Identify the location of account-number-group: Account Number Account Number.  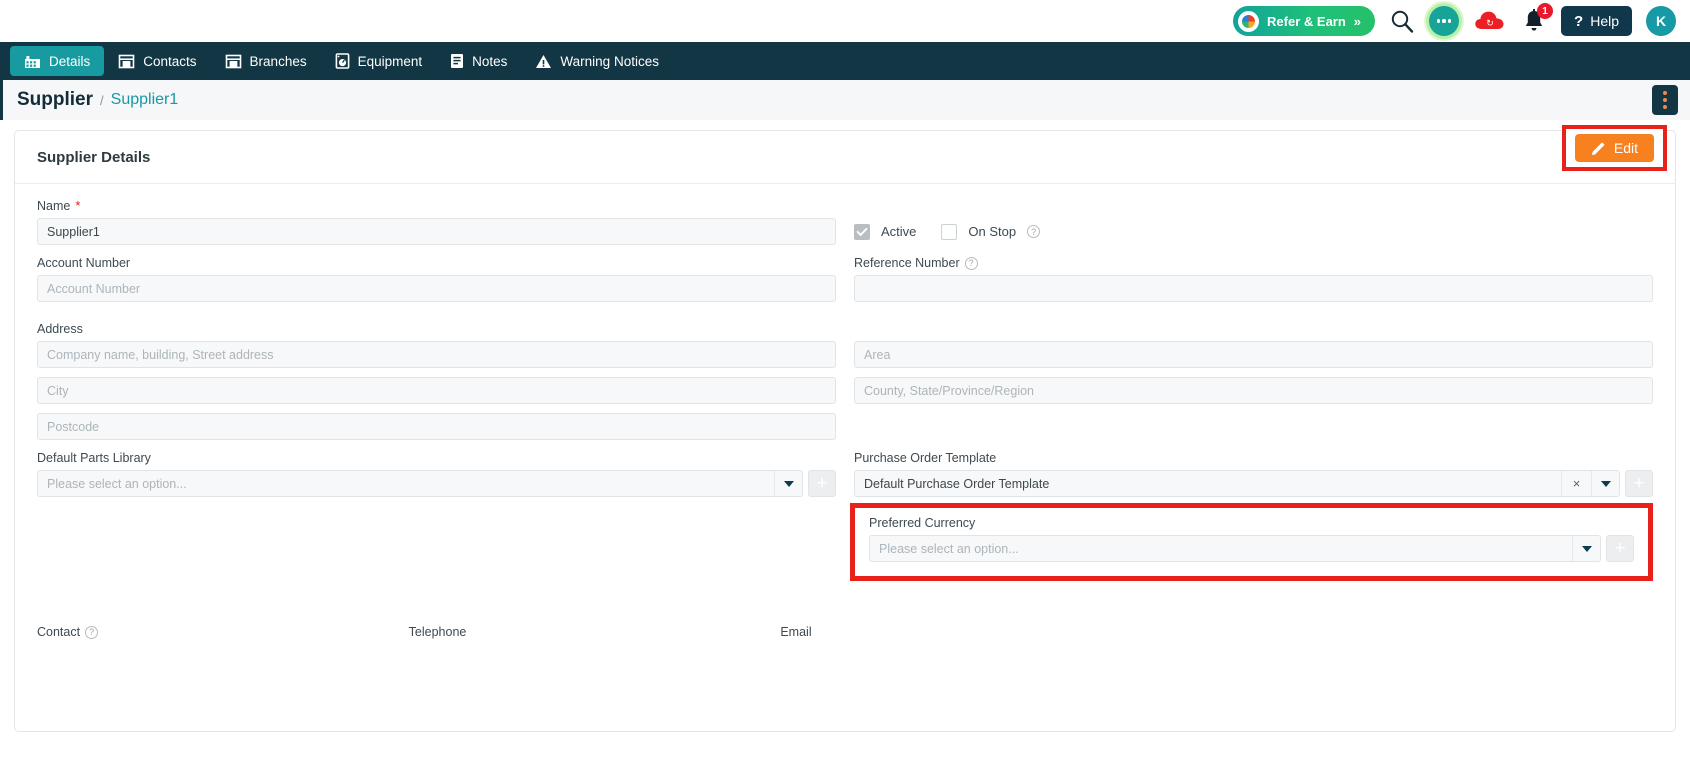
(436, 279).